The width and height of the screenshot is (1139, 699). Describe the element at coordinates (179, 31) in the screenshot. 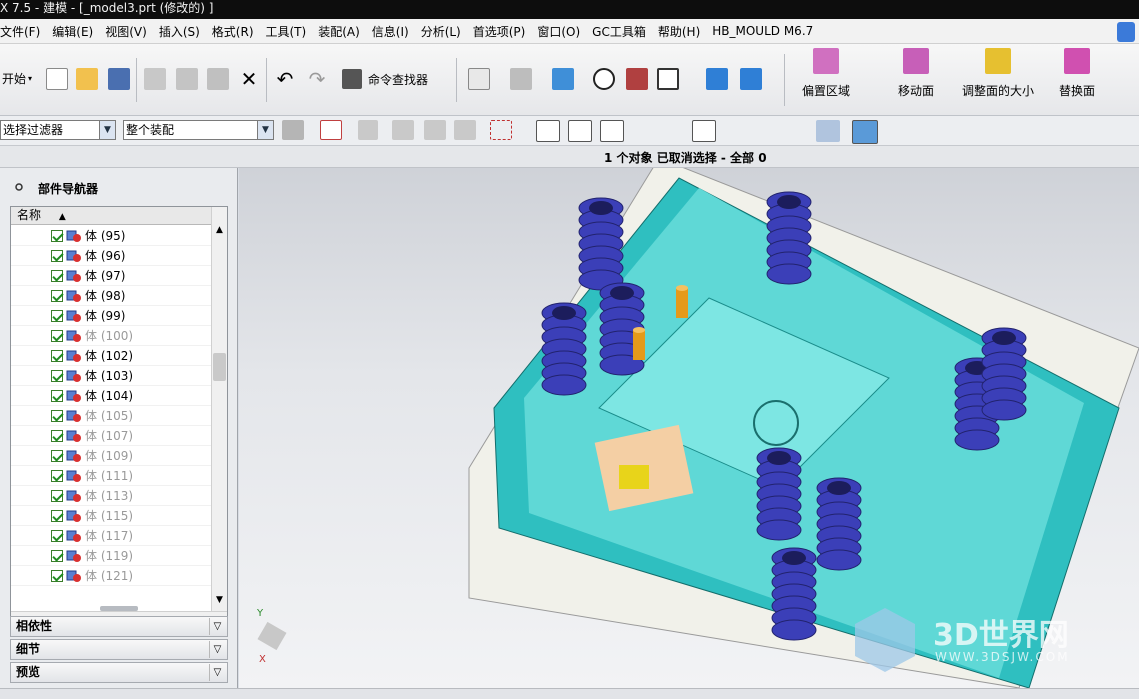

I see `menu-insert: 插入(S)` at that location.